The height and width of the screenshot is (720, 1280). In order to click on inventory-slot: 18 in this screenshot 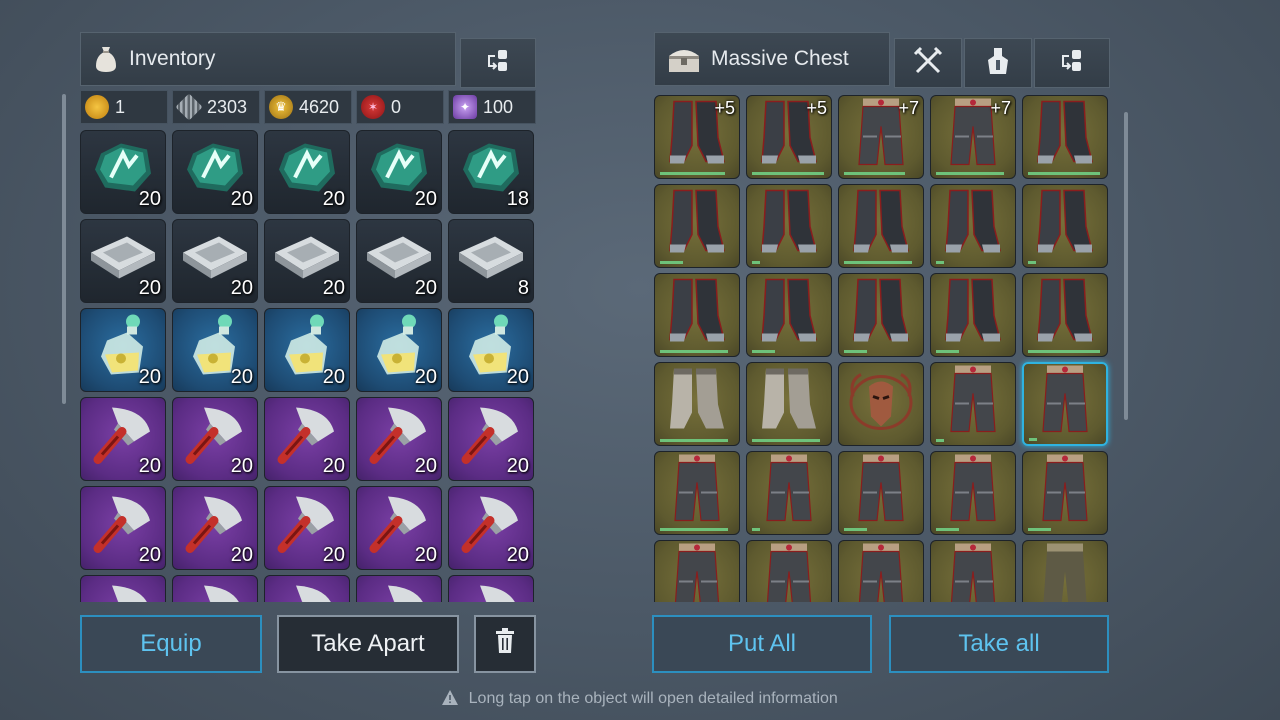, I will do `click(491, 172)`.